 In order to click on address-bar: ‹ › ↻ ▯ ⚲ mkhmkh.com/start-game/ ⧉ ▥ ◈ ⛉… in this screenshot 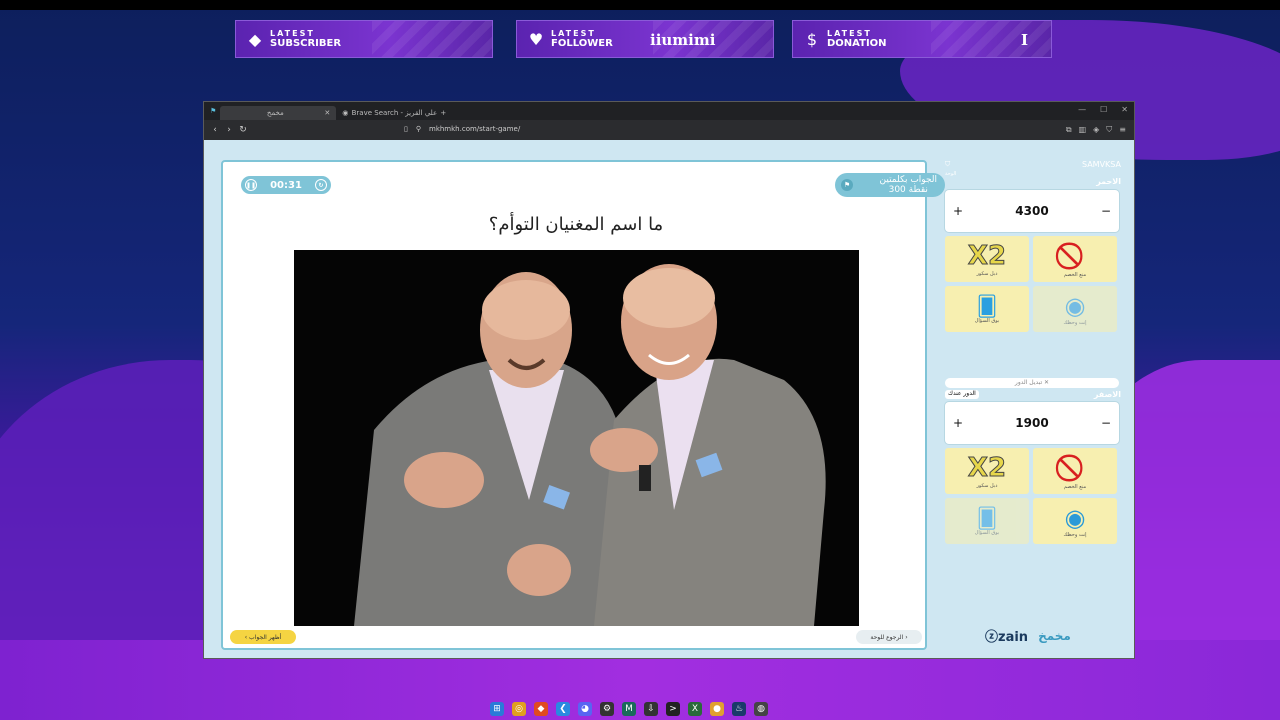, I will do `click(669, 130)`.